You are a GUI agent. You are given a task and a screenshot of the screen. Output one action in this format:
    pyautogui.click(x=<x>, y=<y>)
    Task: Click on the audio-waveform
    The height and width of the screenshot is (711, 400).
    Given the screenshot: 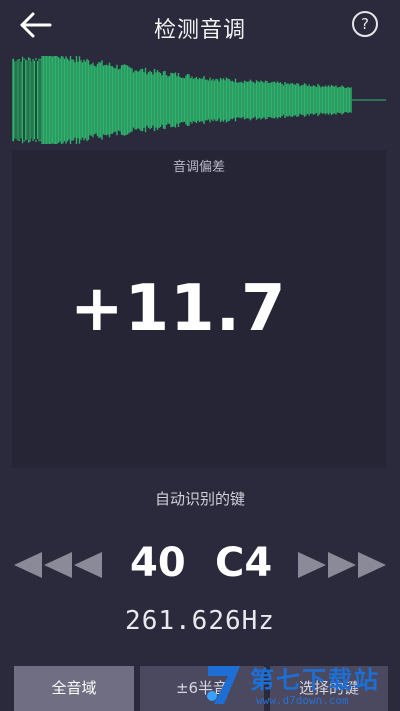 What is the action you would take?
    pyautogui.click(x=199, y=100)
    